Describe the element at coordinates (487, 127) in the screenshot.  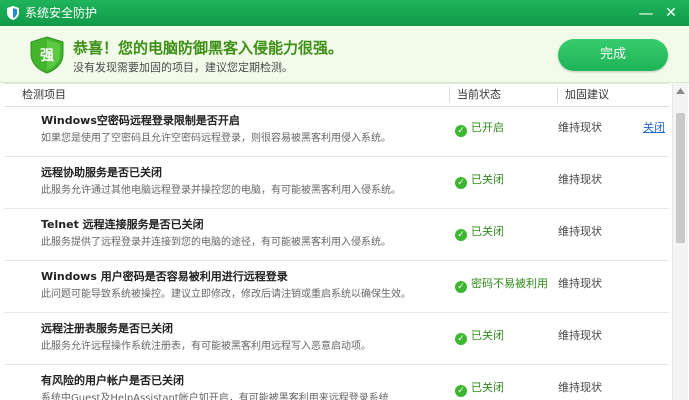
I see `status-text: 已开启` at that location.